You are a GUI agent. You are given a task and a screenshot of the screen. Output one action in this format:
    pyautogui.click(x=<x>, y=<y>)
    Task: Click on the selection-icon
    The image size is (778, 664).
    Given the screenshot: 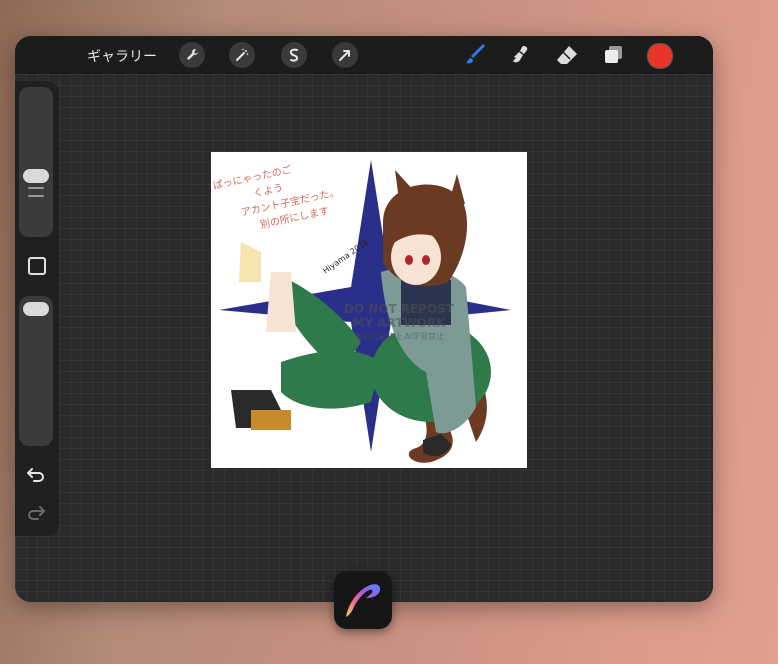 What is the action you would take?
    pyautogui.click(x=294, y=55)
    